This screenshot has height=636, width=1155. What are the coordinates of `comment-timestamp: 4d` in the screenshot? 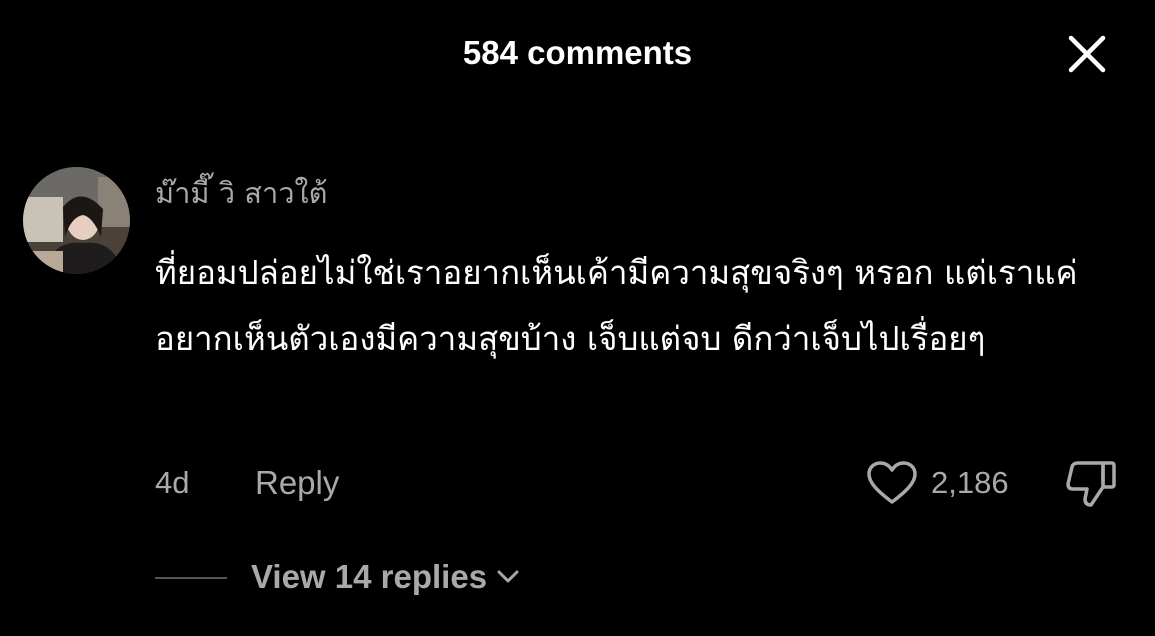 It's located at (172, 482).